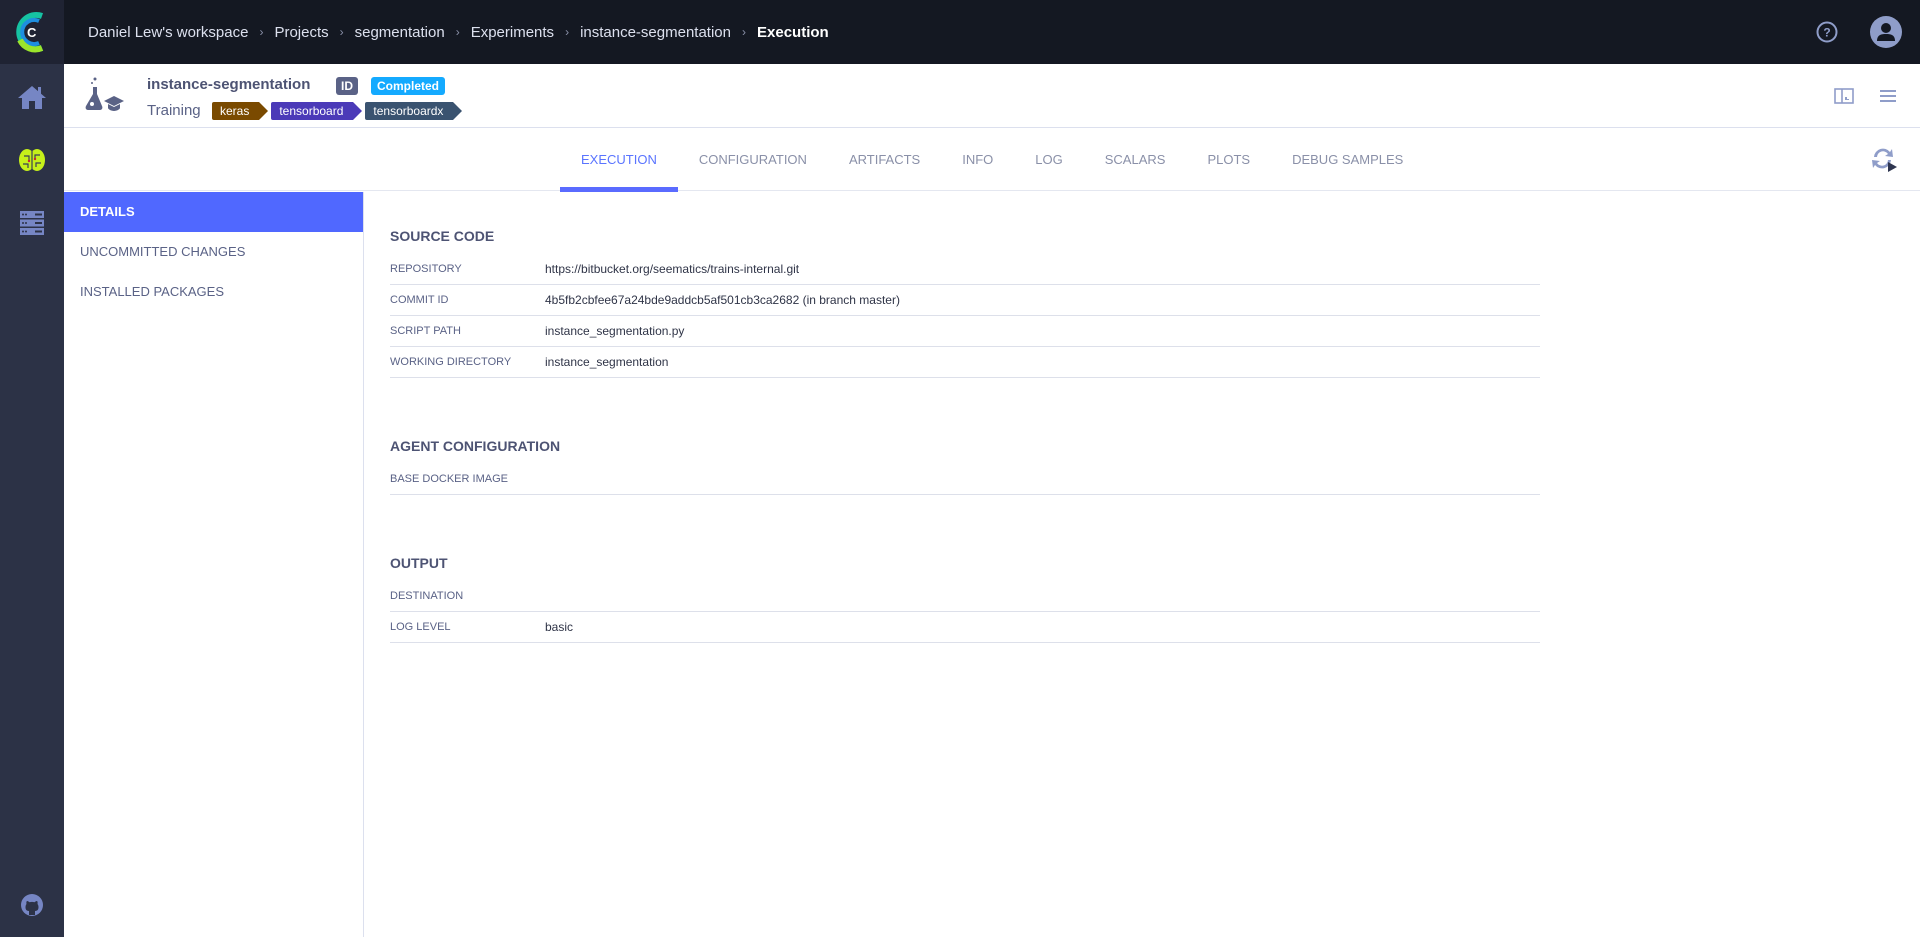  Describe the element at coordinates (619, 160) in the screenshot. I see `tab-execution: EXECUTION` at that location.